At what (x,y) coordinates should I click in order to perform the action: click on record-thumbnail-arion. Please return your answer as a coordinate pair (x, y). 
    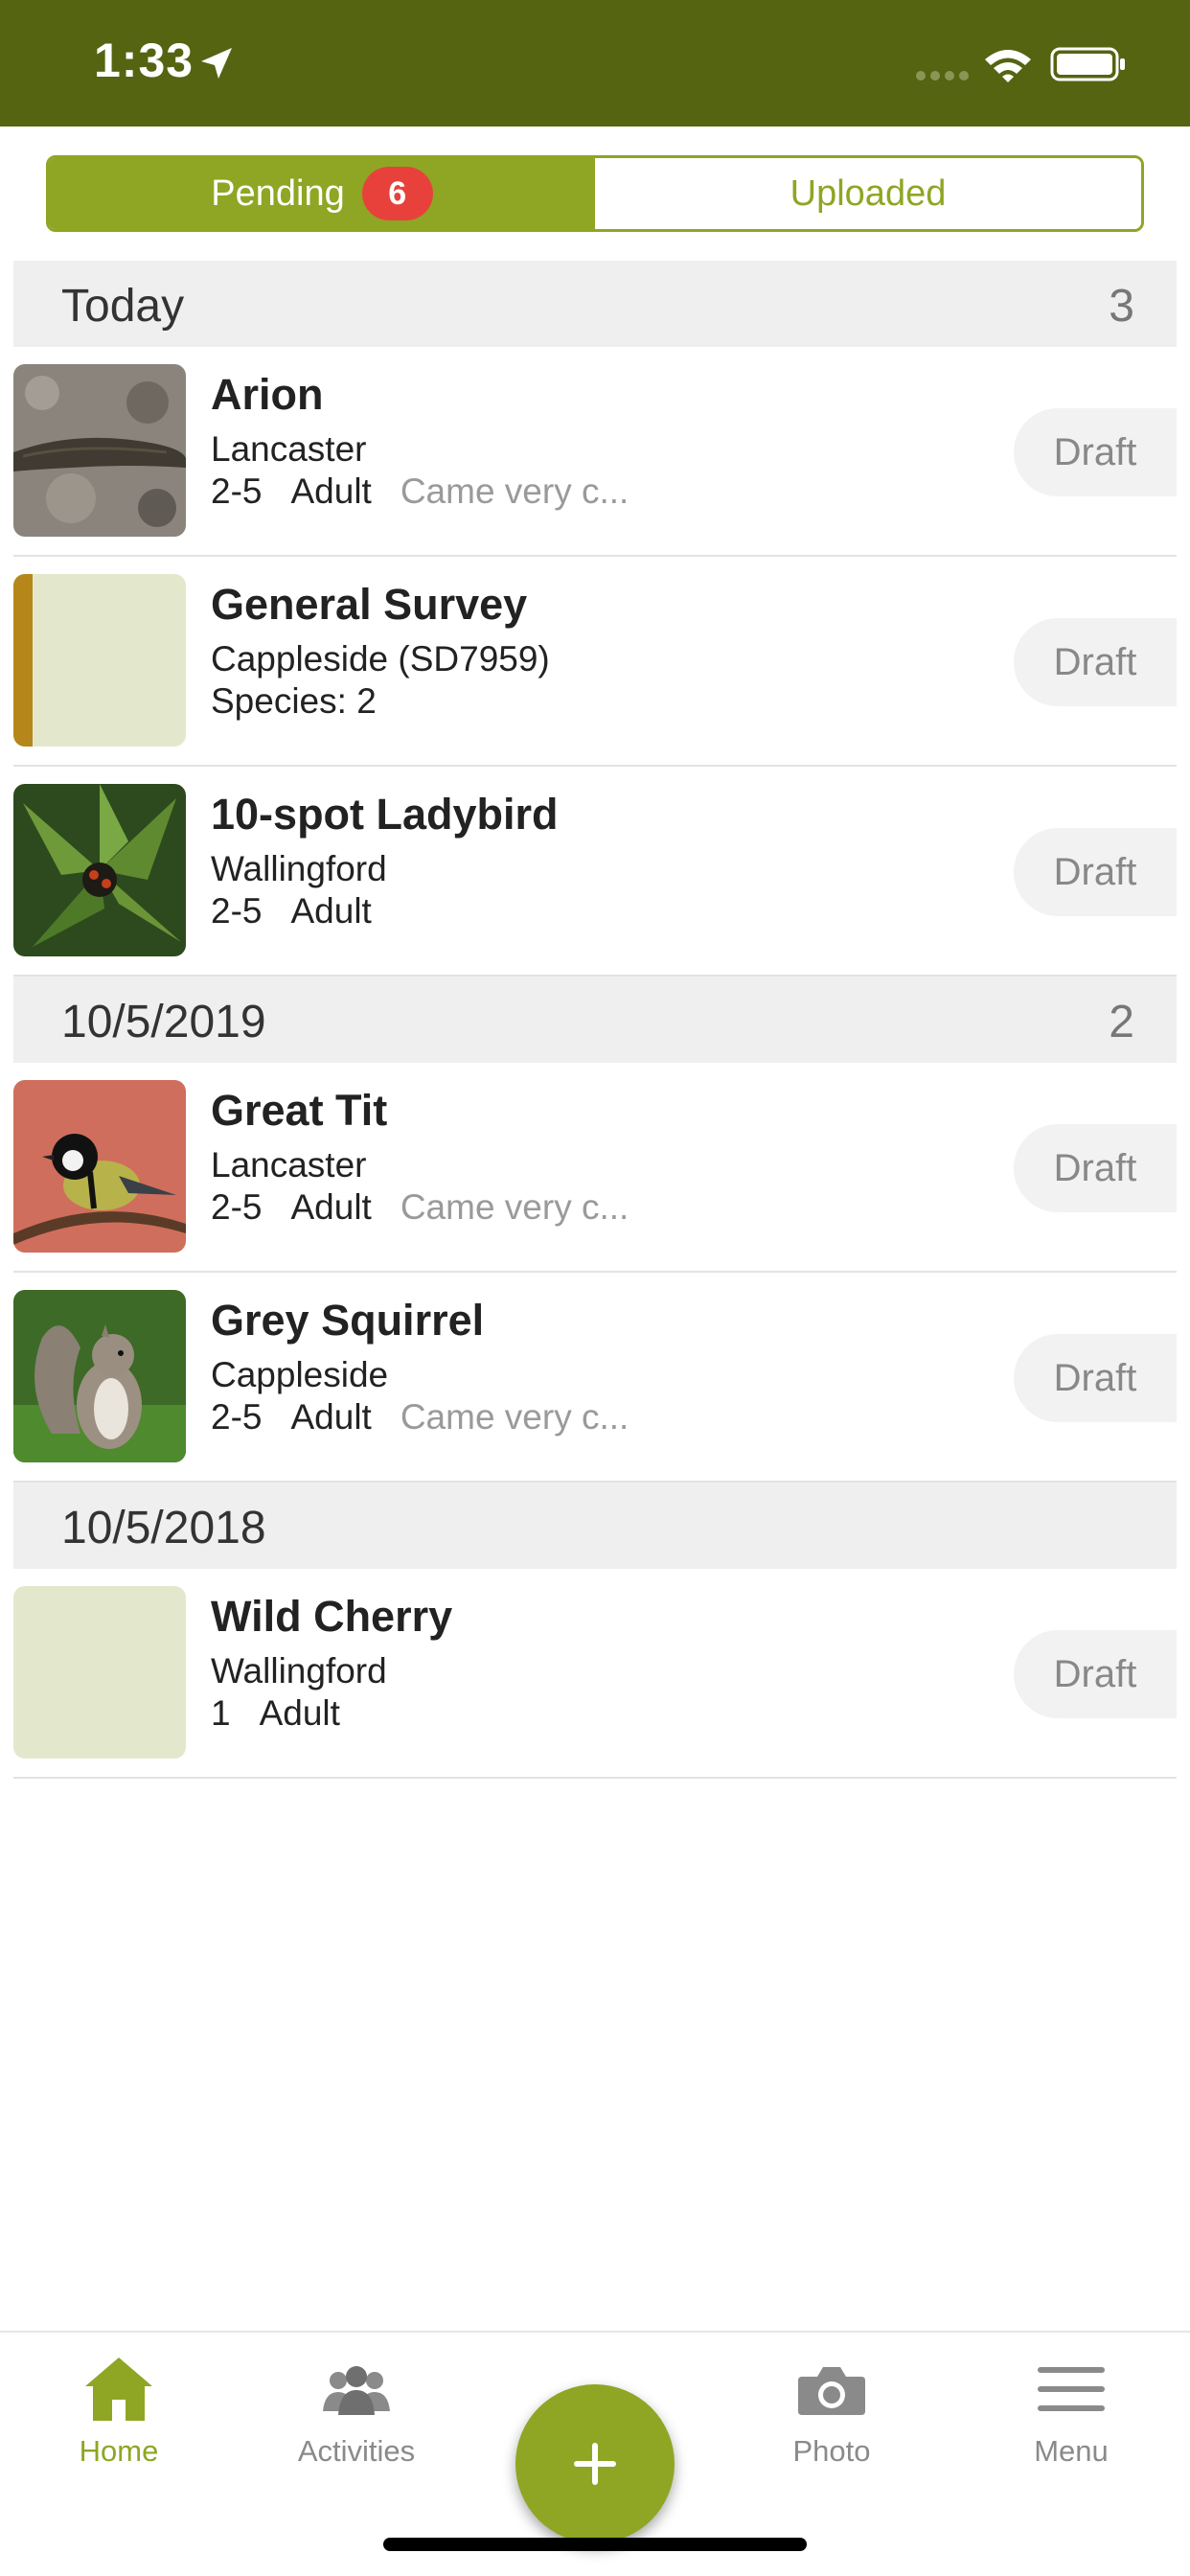
    Looking at the image, I should click on (99, 450).